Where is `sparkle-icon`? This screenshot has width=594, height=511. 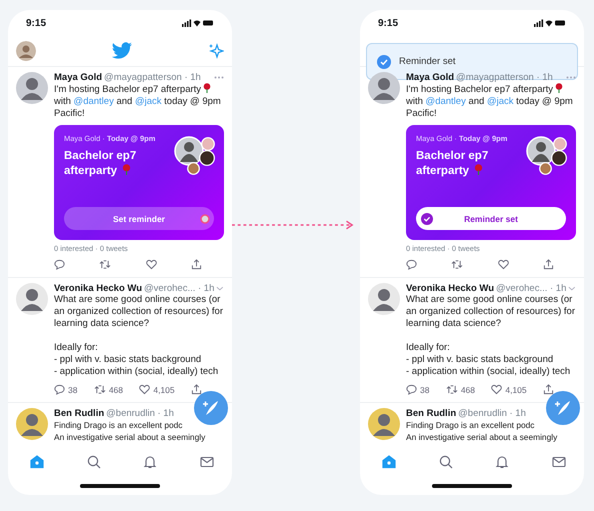 sparkle-icon is located at coordinates (216, 51).